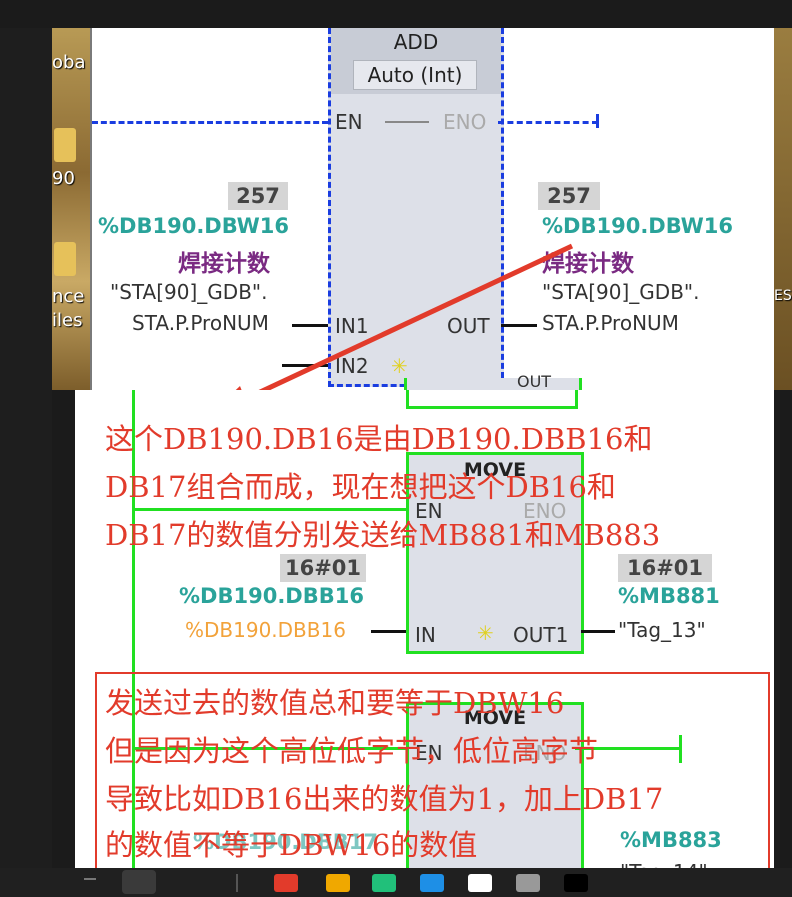 This screenshot has width=792, height=897. I want to click on sparkle-icon: ✳, so click(485, 633).